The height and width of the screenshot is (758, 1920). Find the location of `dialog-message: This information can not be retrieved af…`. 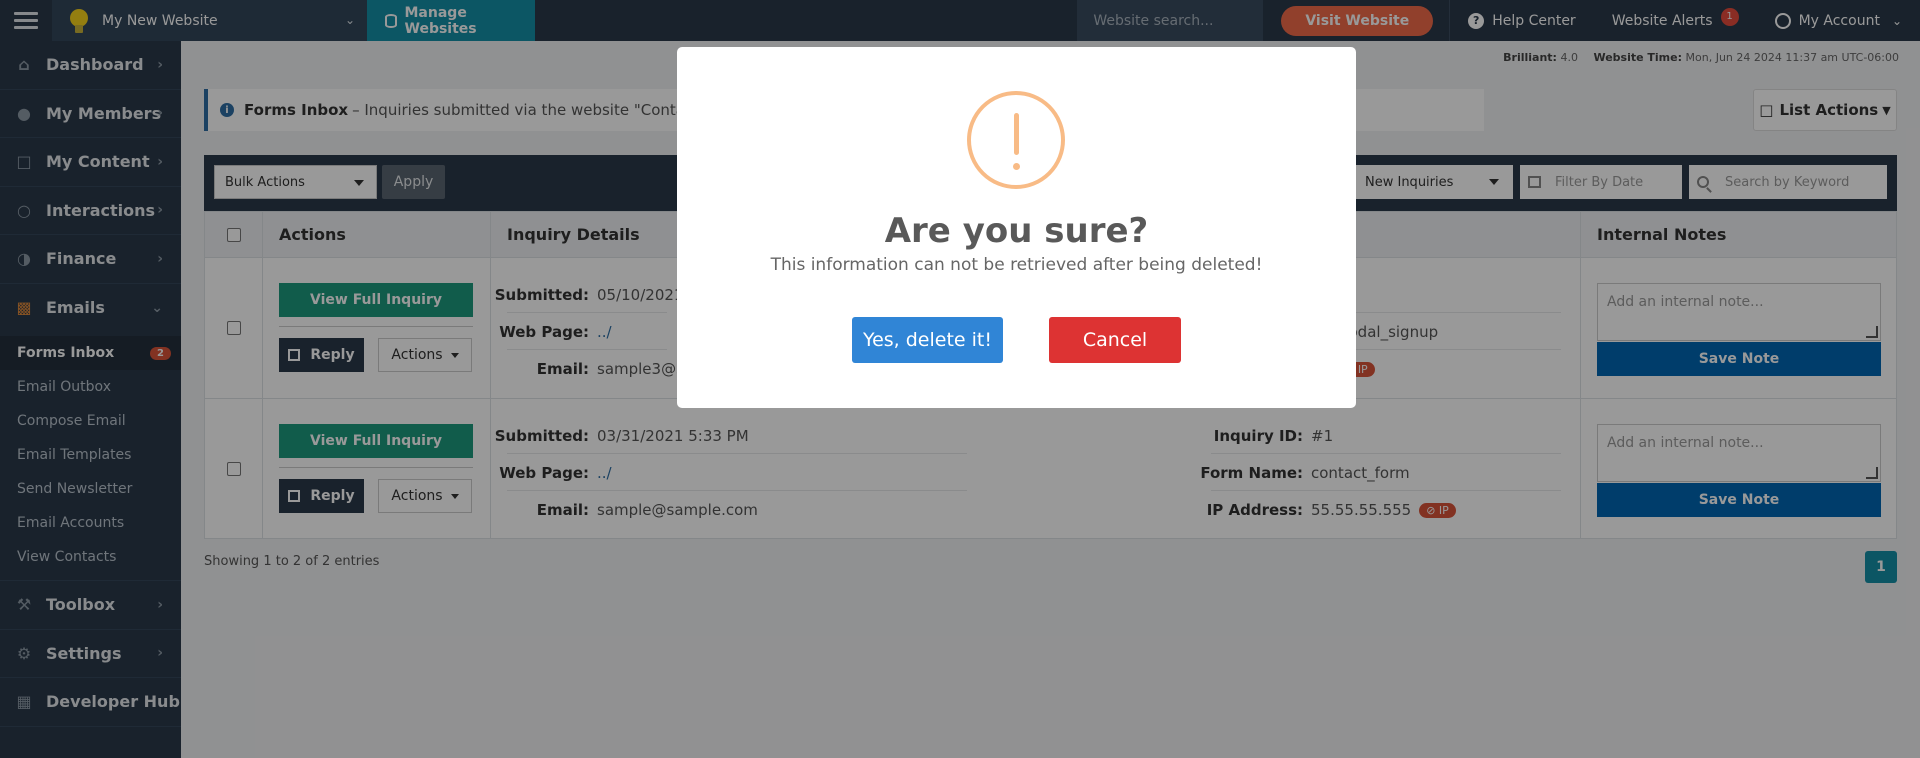

dialog-message: This information can not be retrieved af… is located at coordinates (1016, 265).